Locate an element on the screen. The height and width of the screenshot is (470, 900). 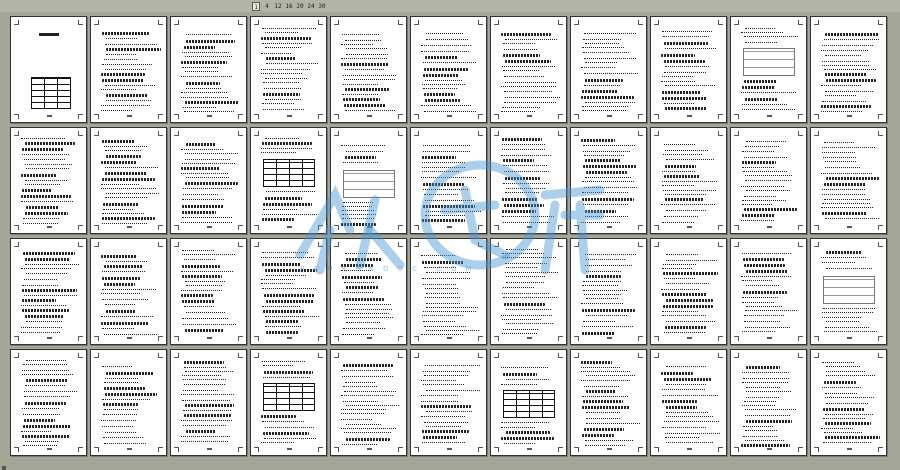
zoom-option: 4 is located at coordinates (267, 6).